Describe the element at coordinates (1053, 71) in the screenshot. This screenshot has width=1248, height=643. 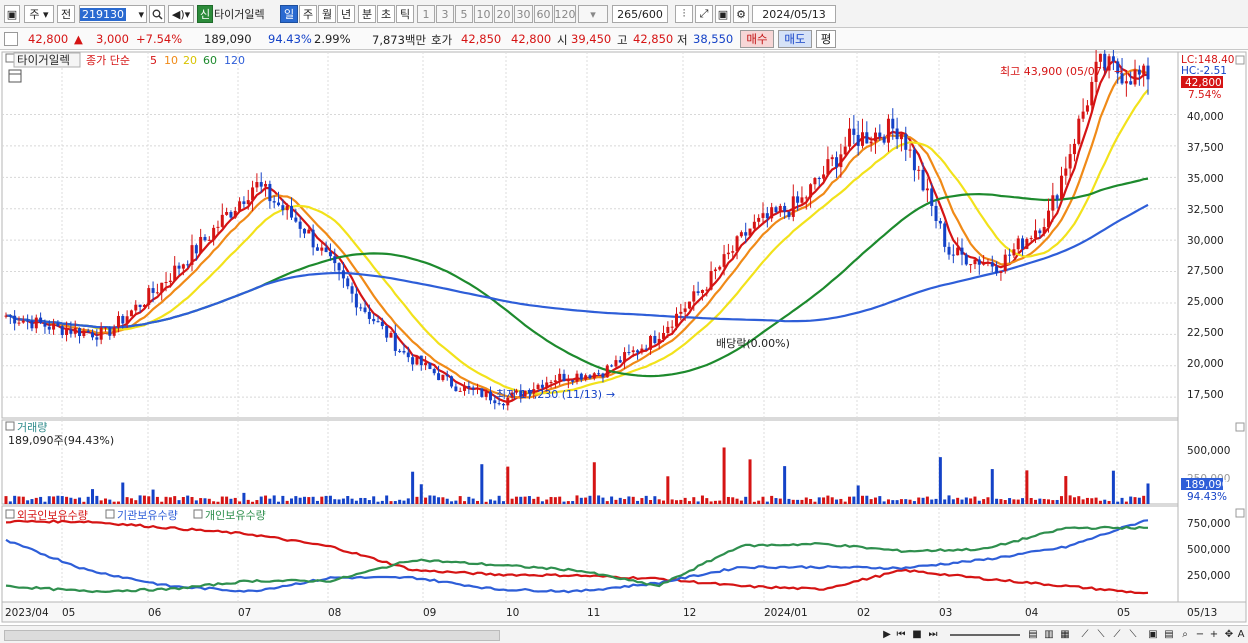
I see `high-annotation: 최고 43,900 (05/07)` at that location.